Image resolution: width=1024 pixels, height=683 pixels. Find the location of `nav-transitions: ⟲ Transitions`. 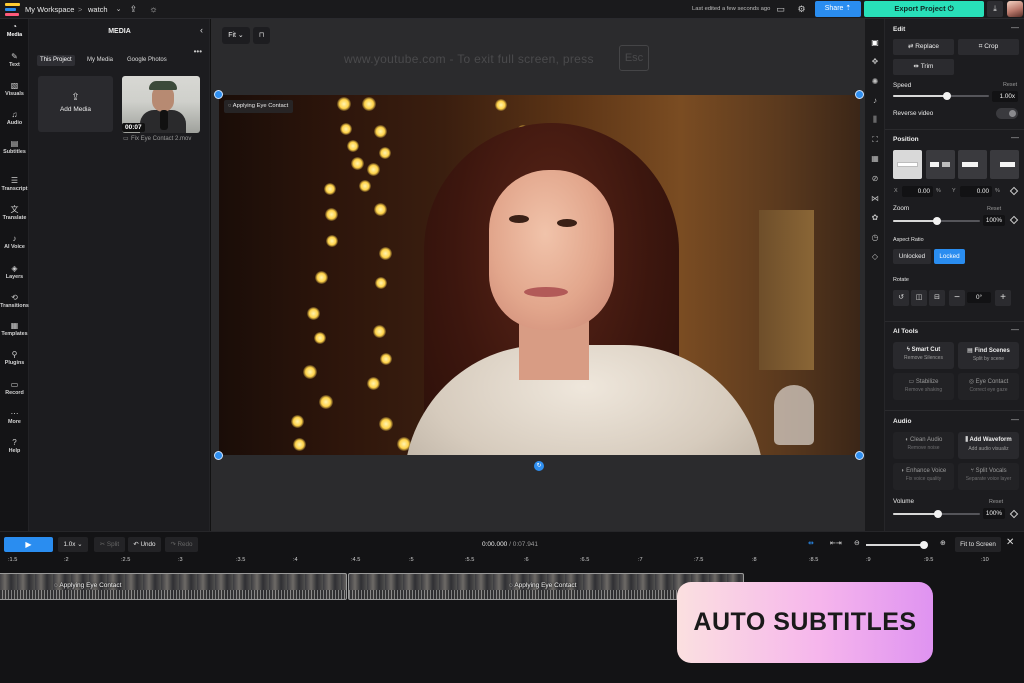

nav-transitions: ⟲ Transitions is located at coordinates (14, 301).